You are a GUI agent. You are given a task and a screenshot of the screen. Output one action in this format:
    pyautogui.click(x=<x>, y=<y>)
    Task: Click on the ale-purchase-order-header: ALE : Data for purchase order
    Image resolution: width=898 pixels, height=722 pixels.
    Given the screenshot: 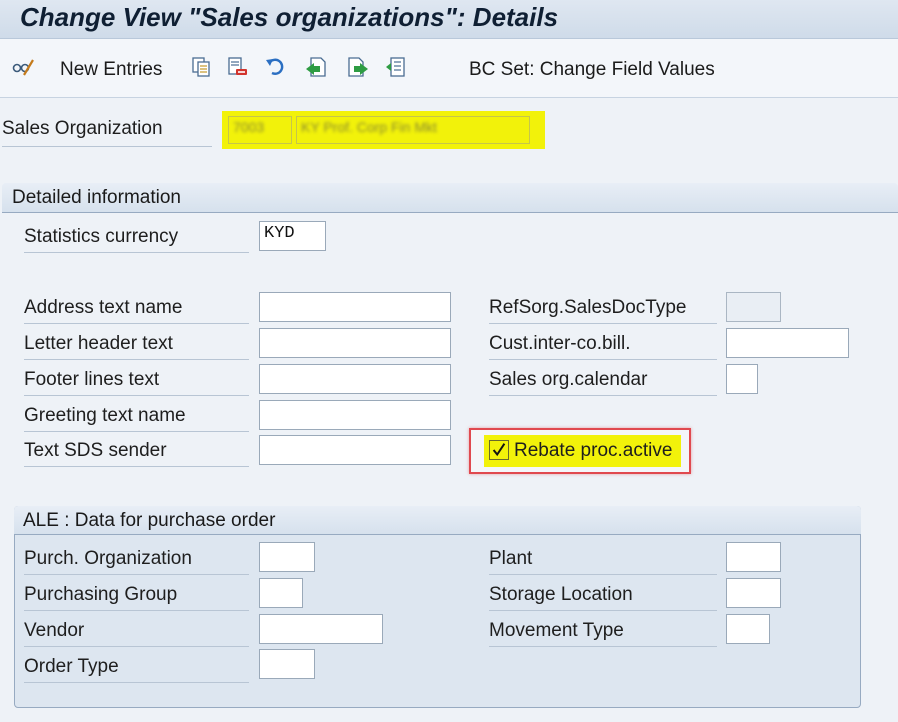 What is the action you would take?
    pyautogui.click(x=437, y=520)
    